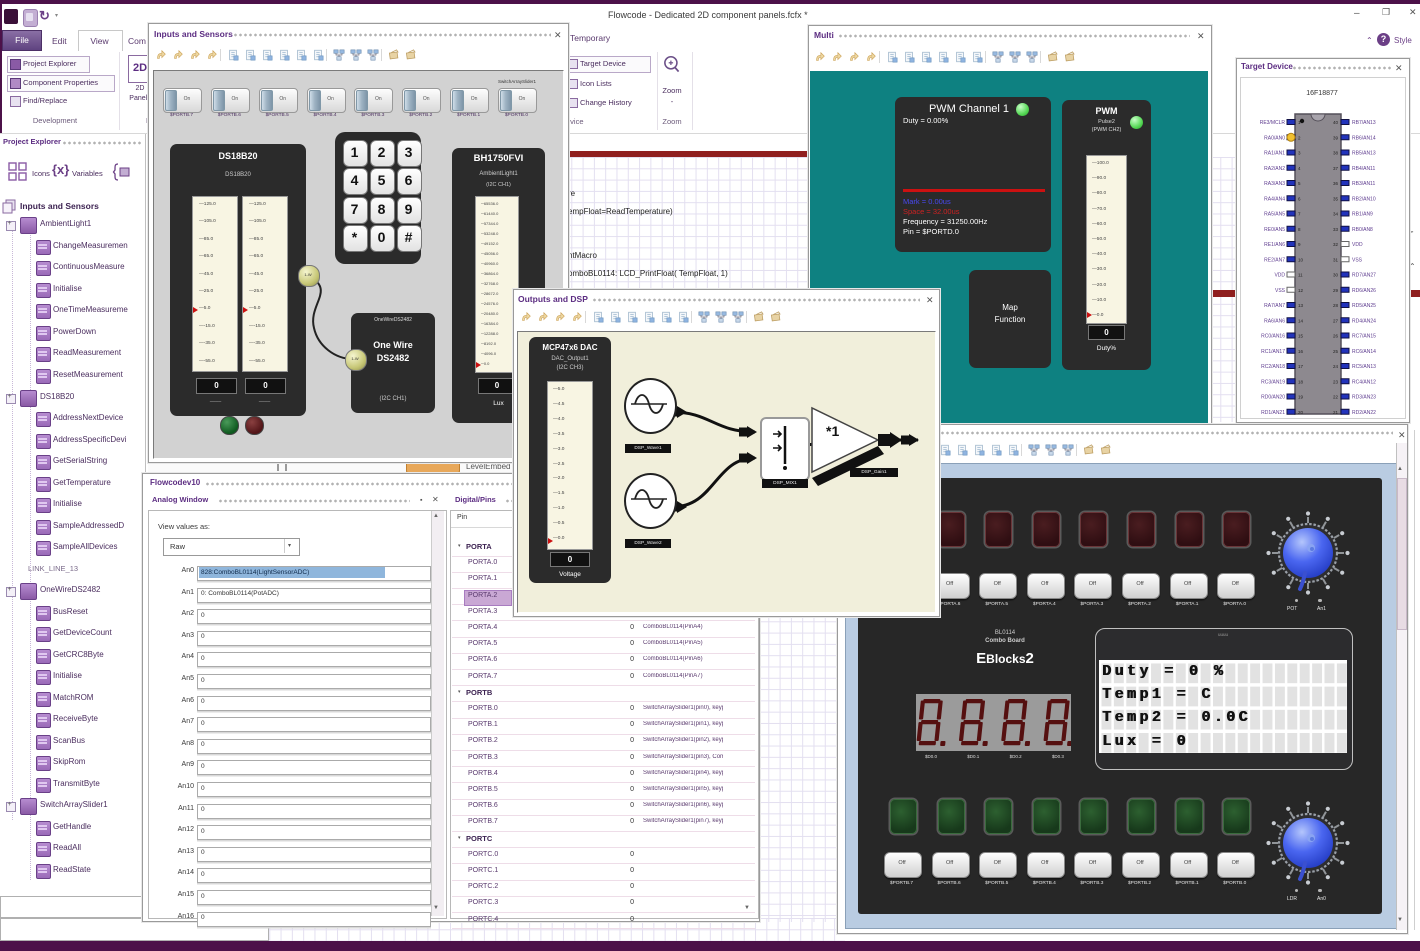 The width and height of the screenshot is (1420, 951). Describe the element at coordinates (1336, 214) in the screenshot. I see `svg-text: 34` at that location.